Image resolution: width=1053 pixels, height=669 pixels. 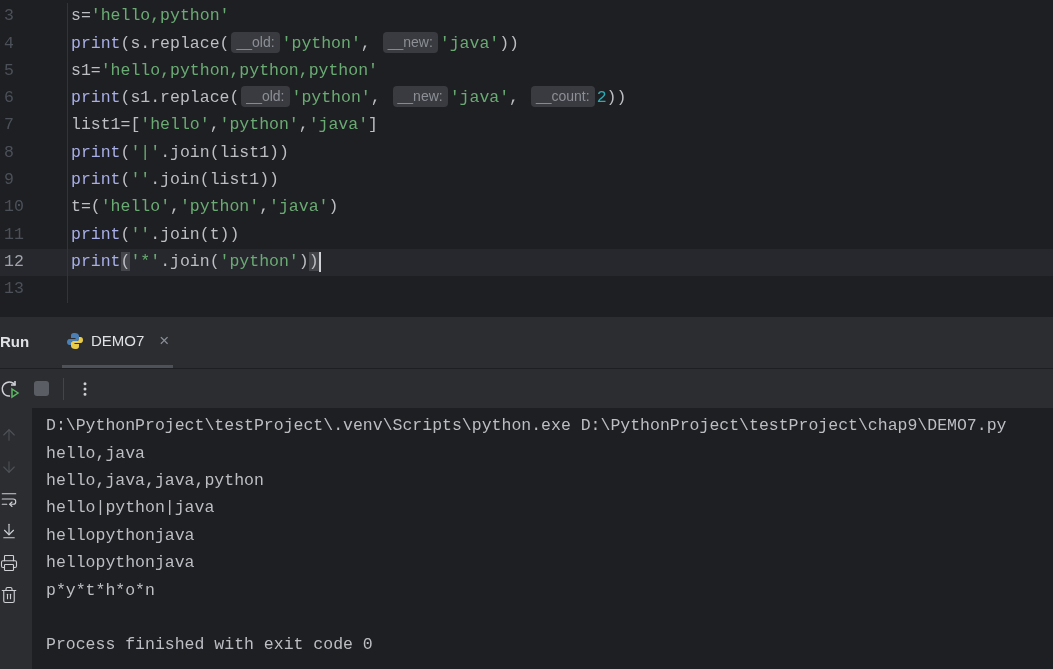 What do you see at coordinates (164, 341) in the screenshot?
I see `close-button: ×` at bounding box center [164, 341].